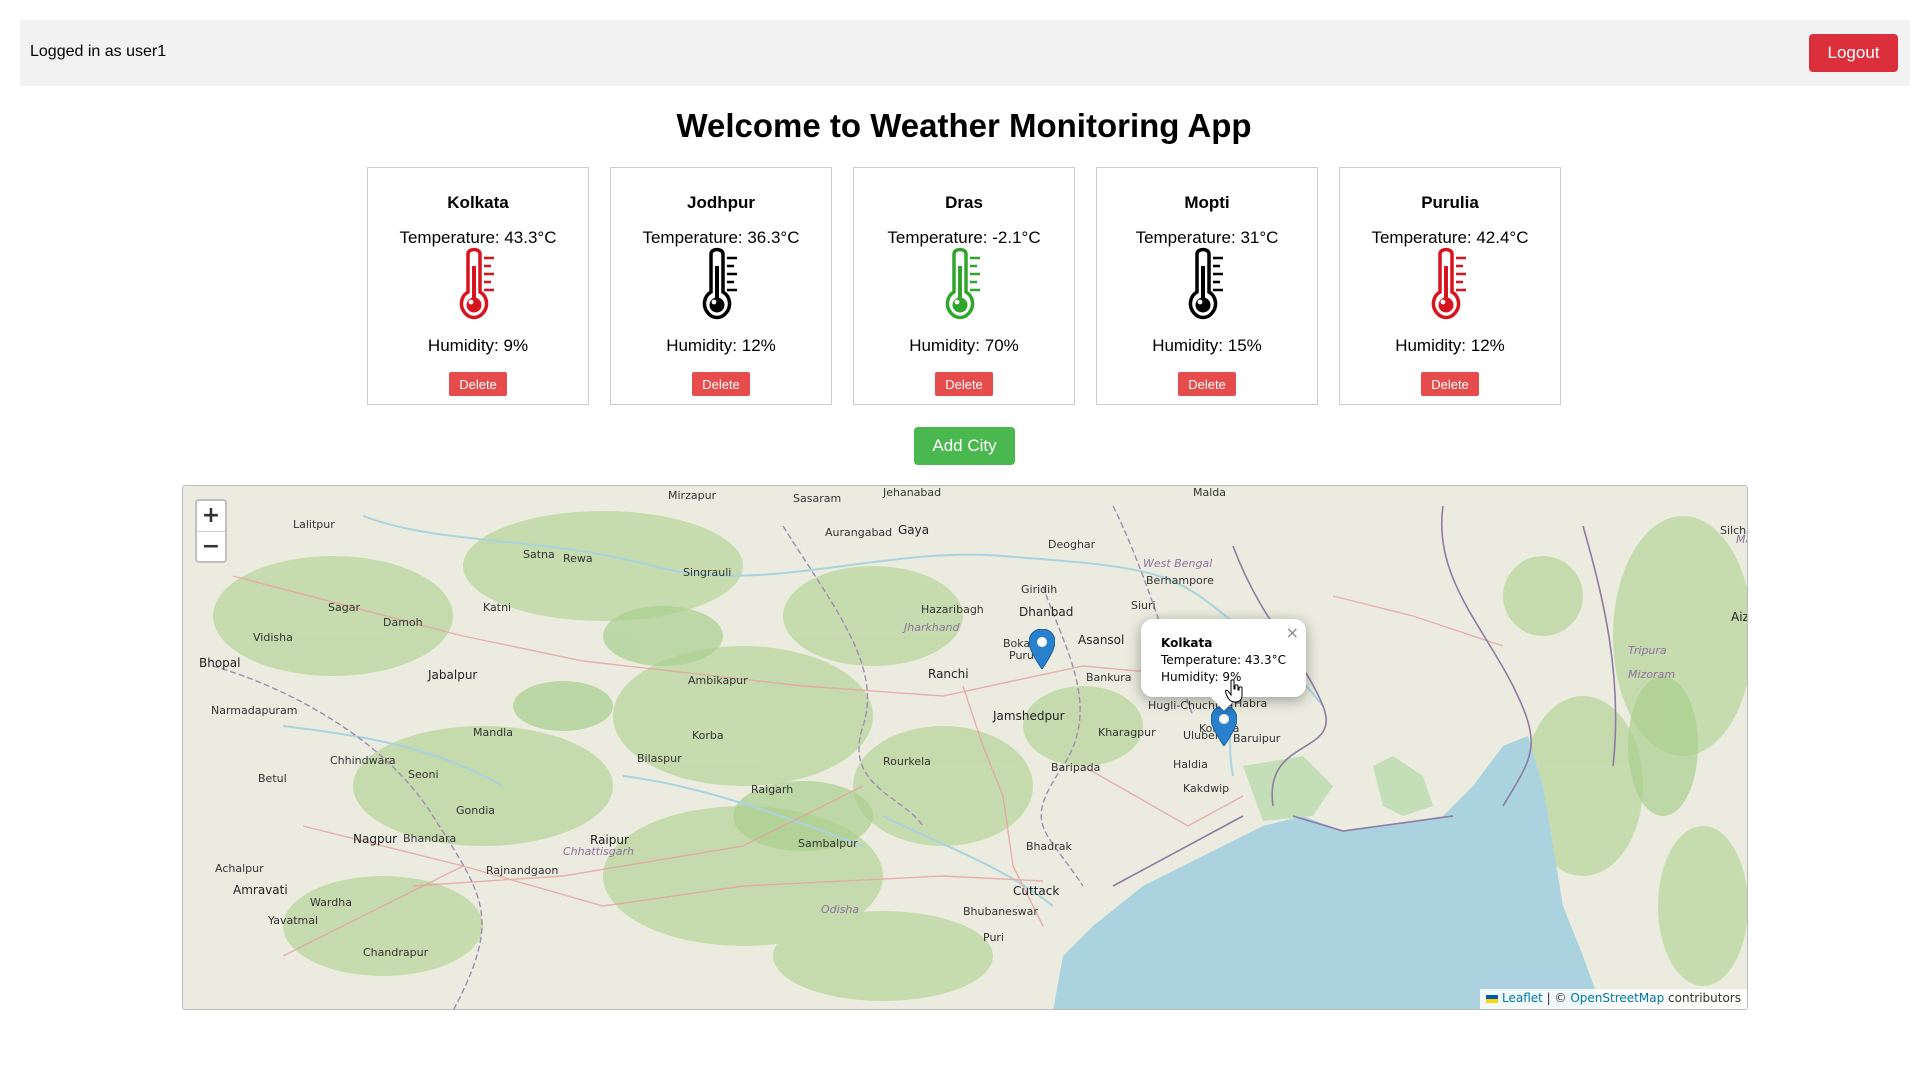  Describe the element at coordinates (1223, 660) in the screenshot. I see `popup-temperature: Temperature: 43.3°C` at that location.